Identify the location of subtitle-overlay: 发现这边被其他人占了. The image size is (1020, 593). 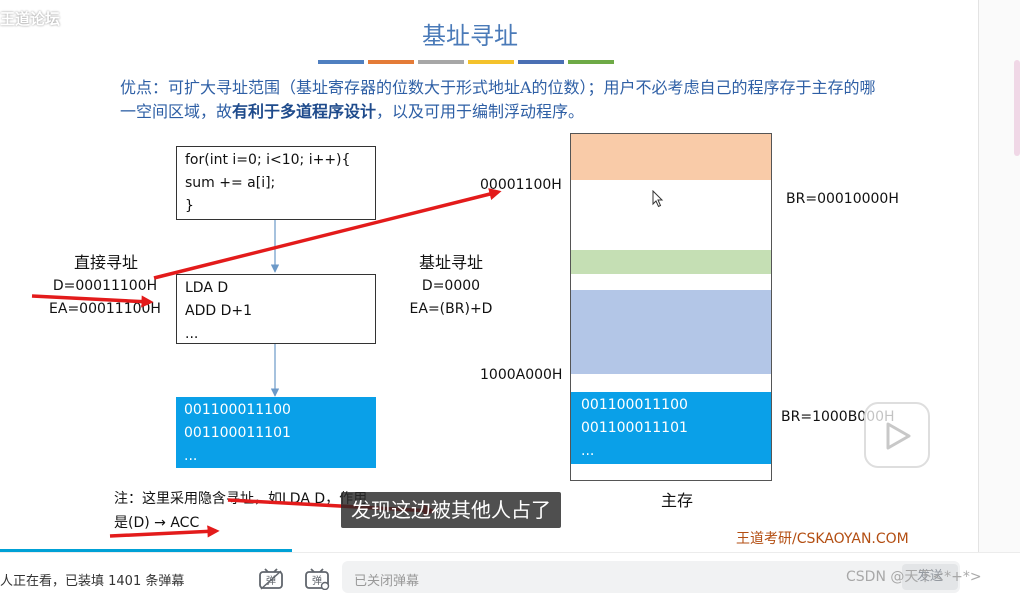
(451, 510).